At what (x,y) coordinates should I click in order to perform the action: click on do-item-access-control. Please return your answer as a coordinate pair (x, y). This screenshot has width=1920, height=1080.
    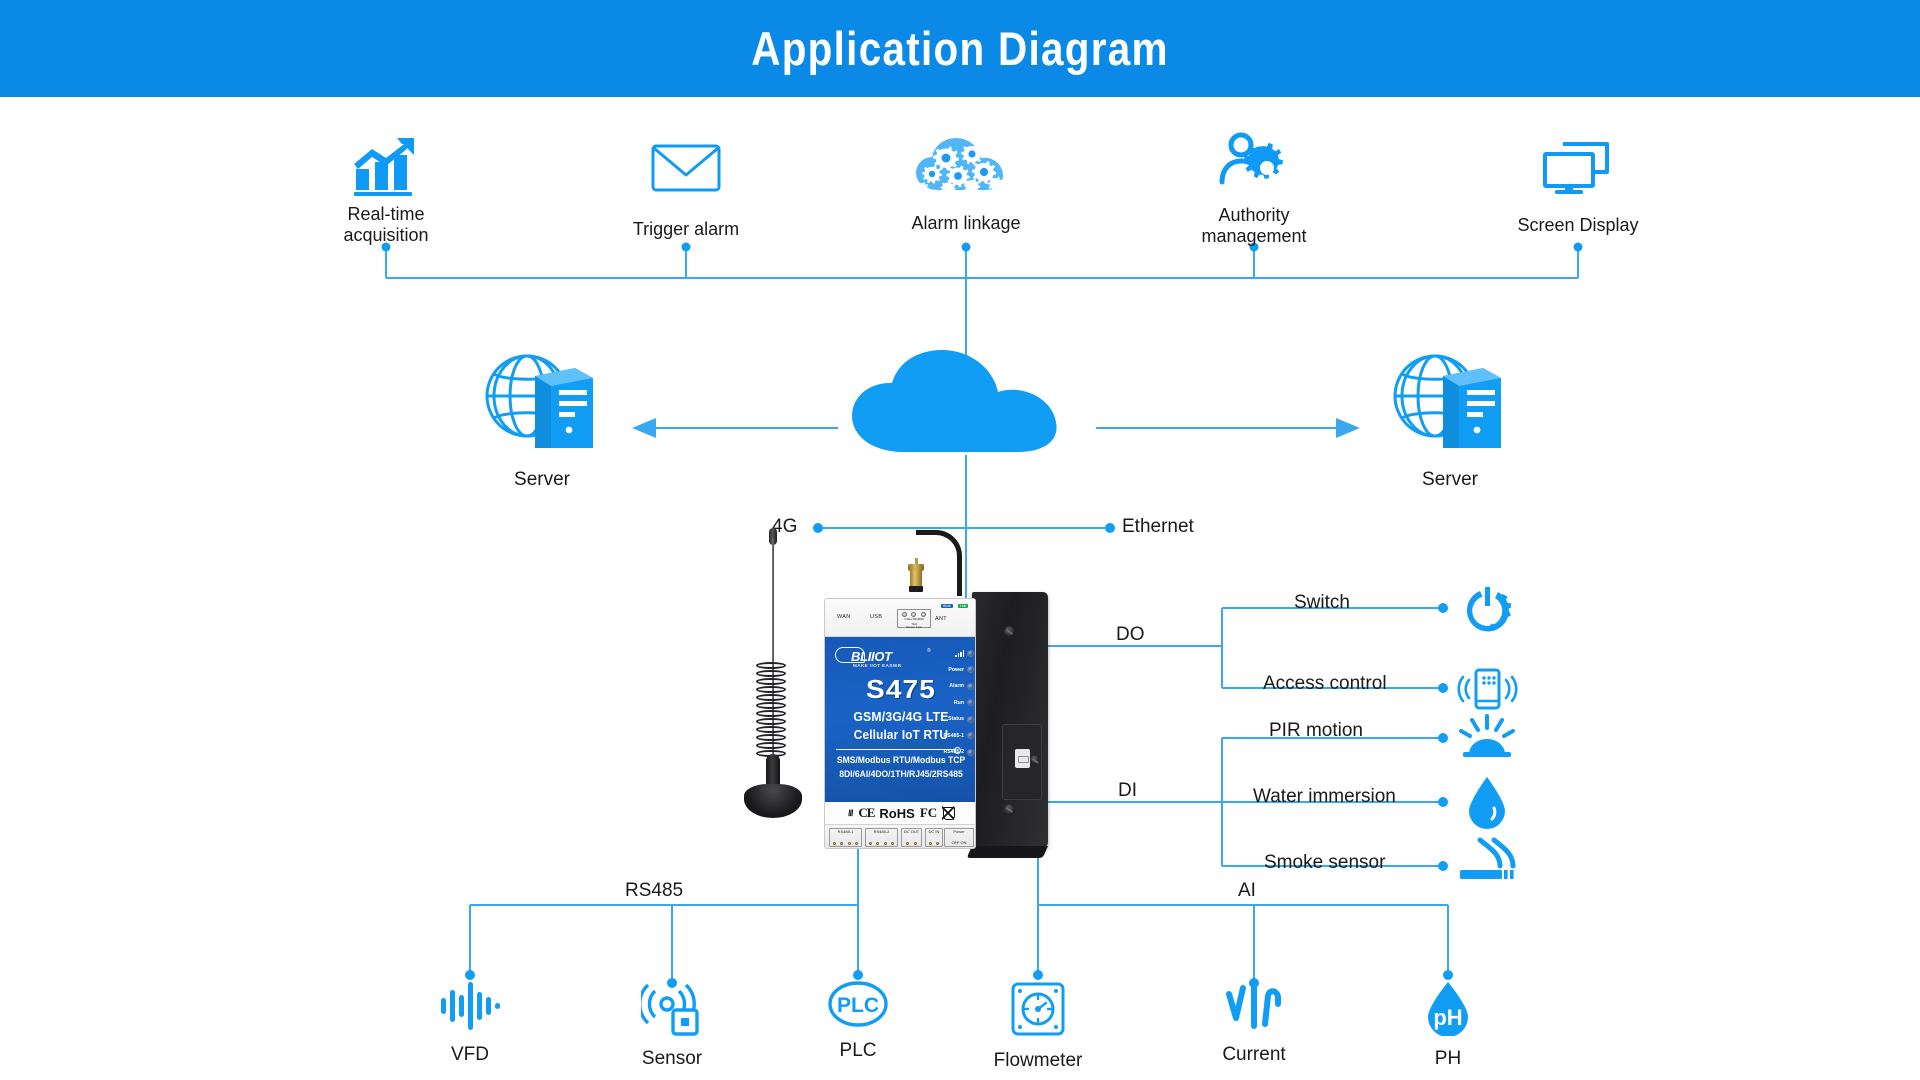
    Looking at the image, I should click on (1487, 691).